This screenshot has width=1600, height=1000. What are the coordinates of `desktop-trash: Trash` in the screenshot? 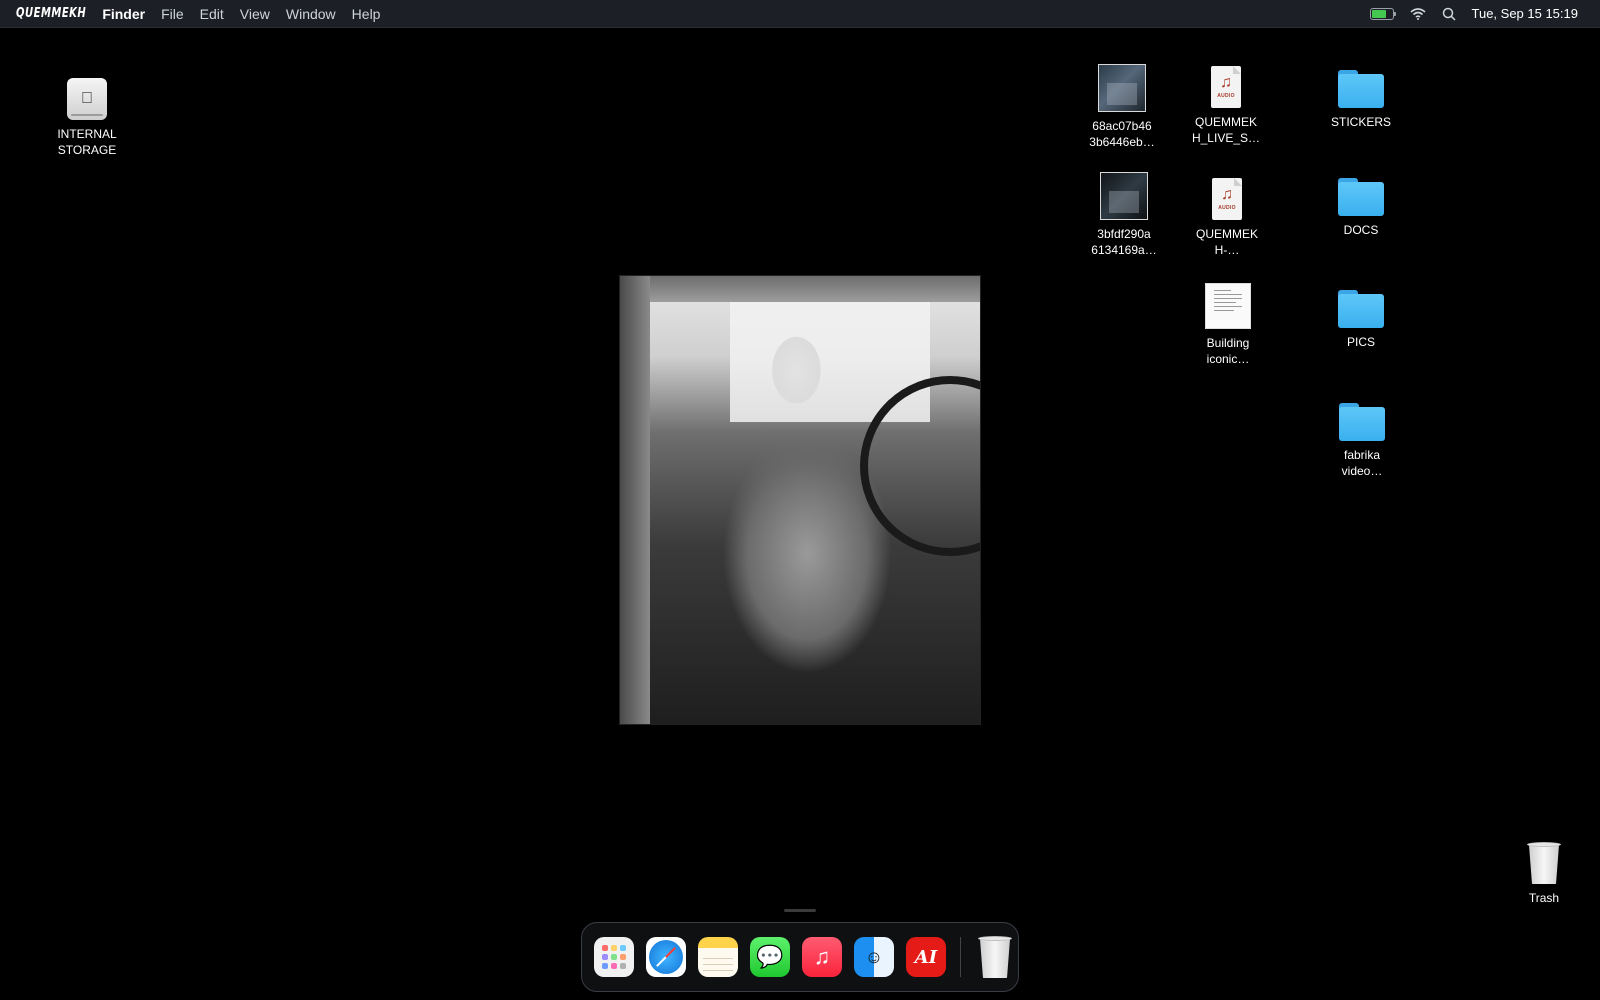 It's located at (1544, 874).